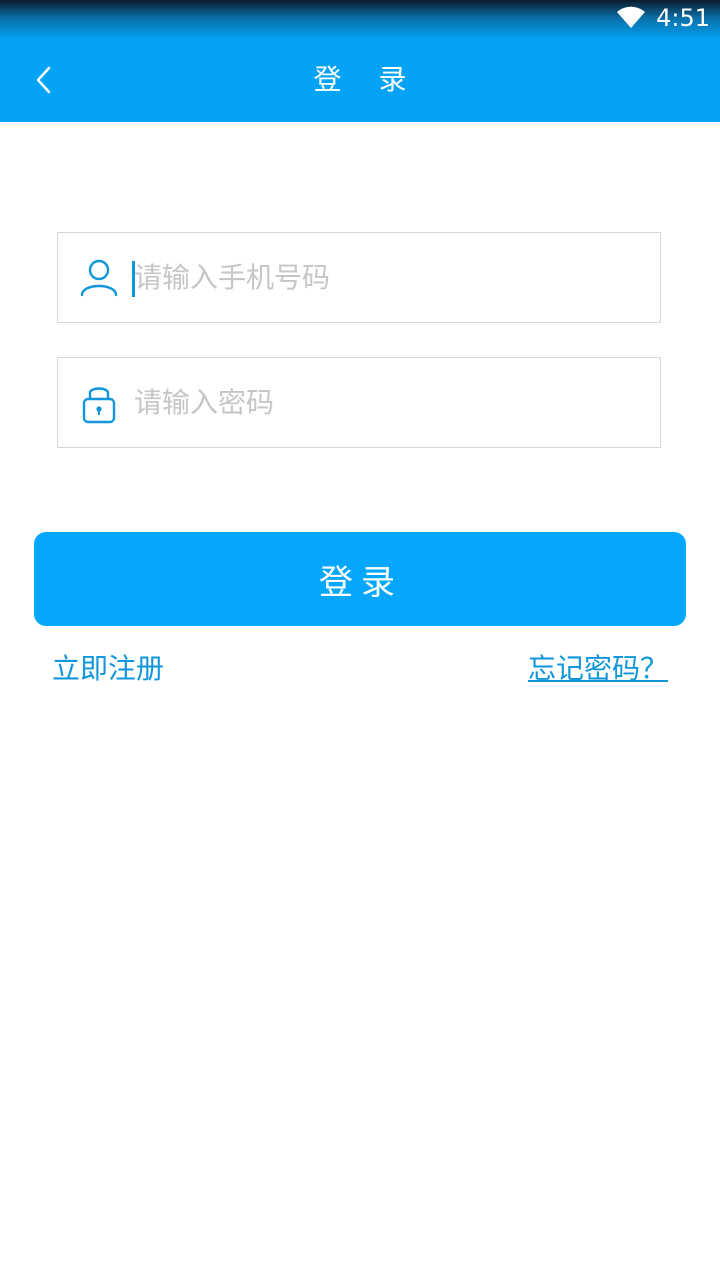 The height and width of the screenshot is (1280, 720). I want to click on phone-field, so click(359, 277).